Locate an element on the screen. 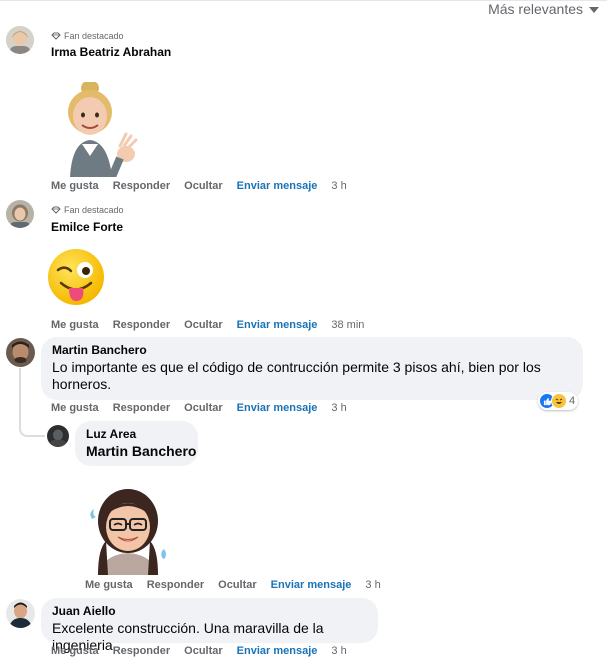 This screenshot has height=661, width=607. comment-author: Martin Banchero is located at coordinates (99, 350).